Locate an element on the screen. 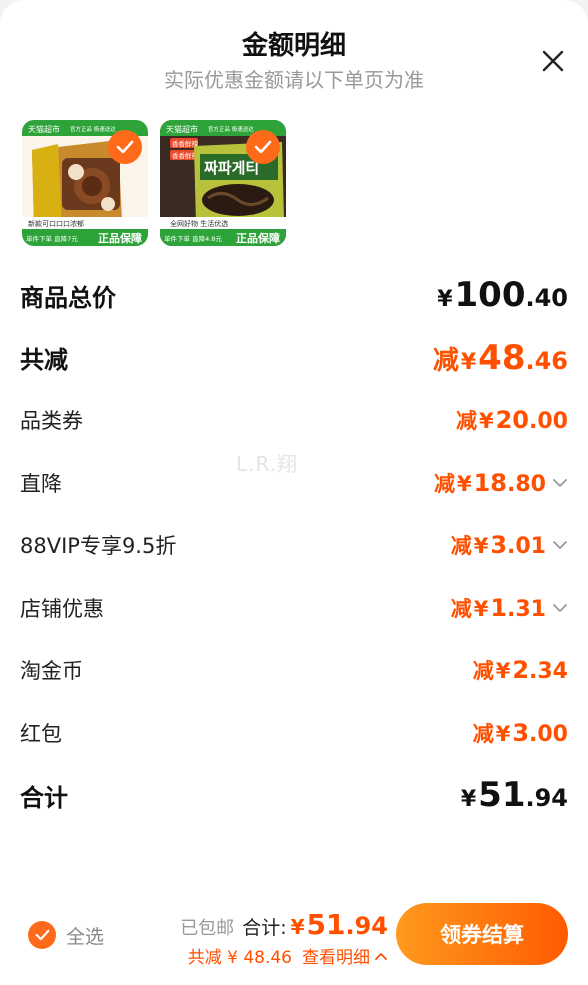  row-amount: 减 ¥ 3 .01 is located at coordinates (509, 545).